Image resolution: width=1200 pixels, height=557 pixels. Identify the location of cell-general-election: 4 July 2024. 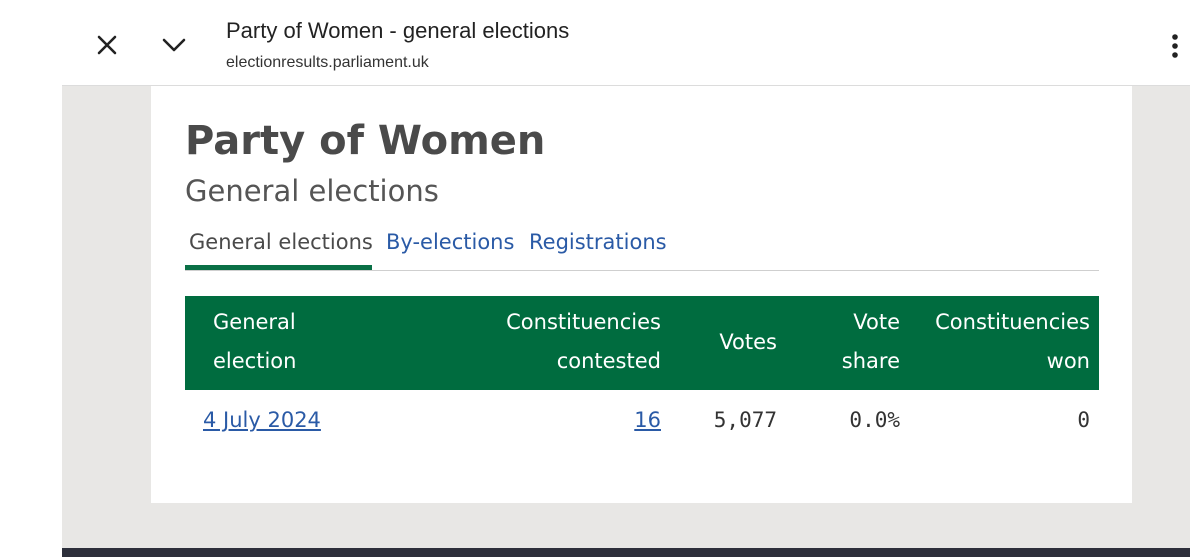
(308, 420).